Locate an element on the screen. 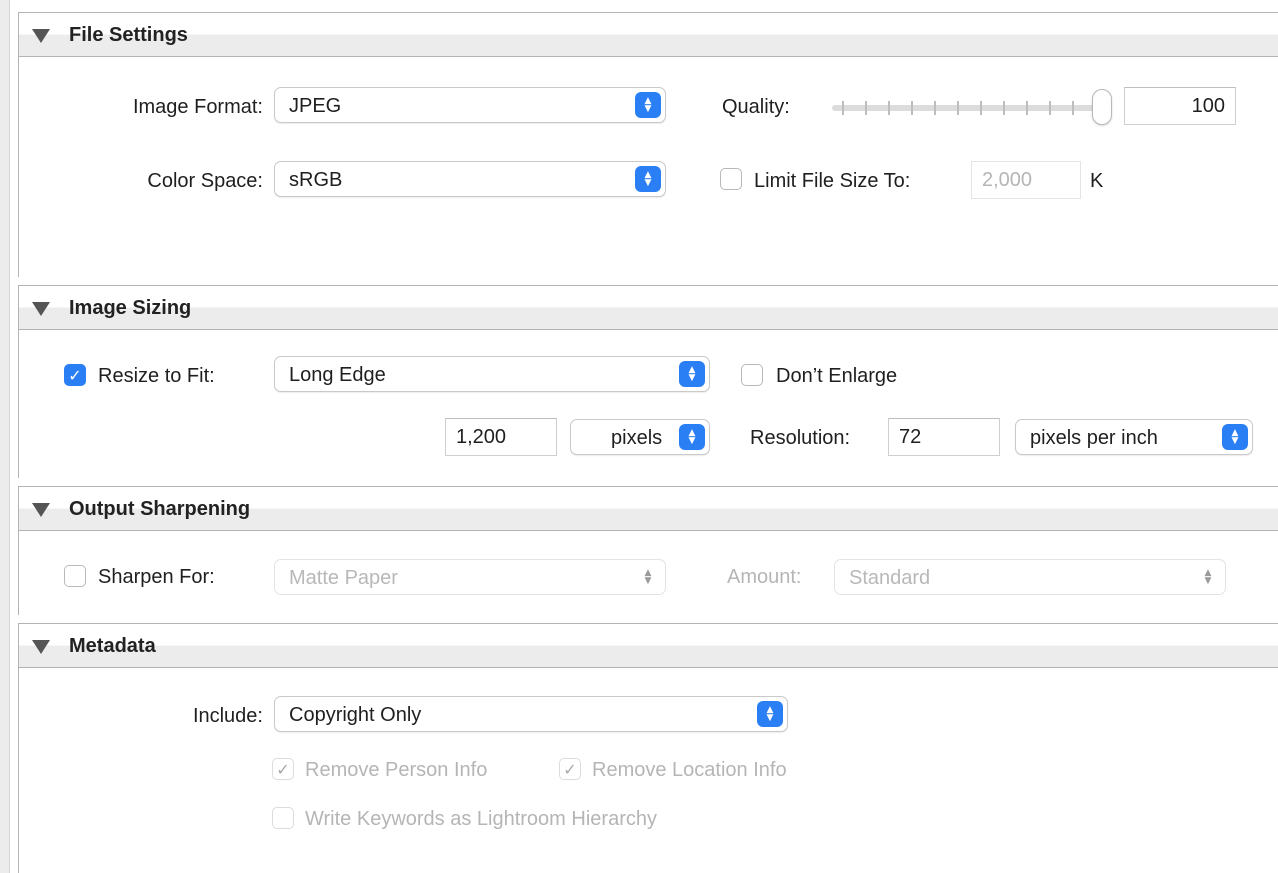  size-unit-popup: pixels ▲ ▼ is located at coordinates (640, 437).